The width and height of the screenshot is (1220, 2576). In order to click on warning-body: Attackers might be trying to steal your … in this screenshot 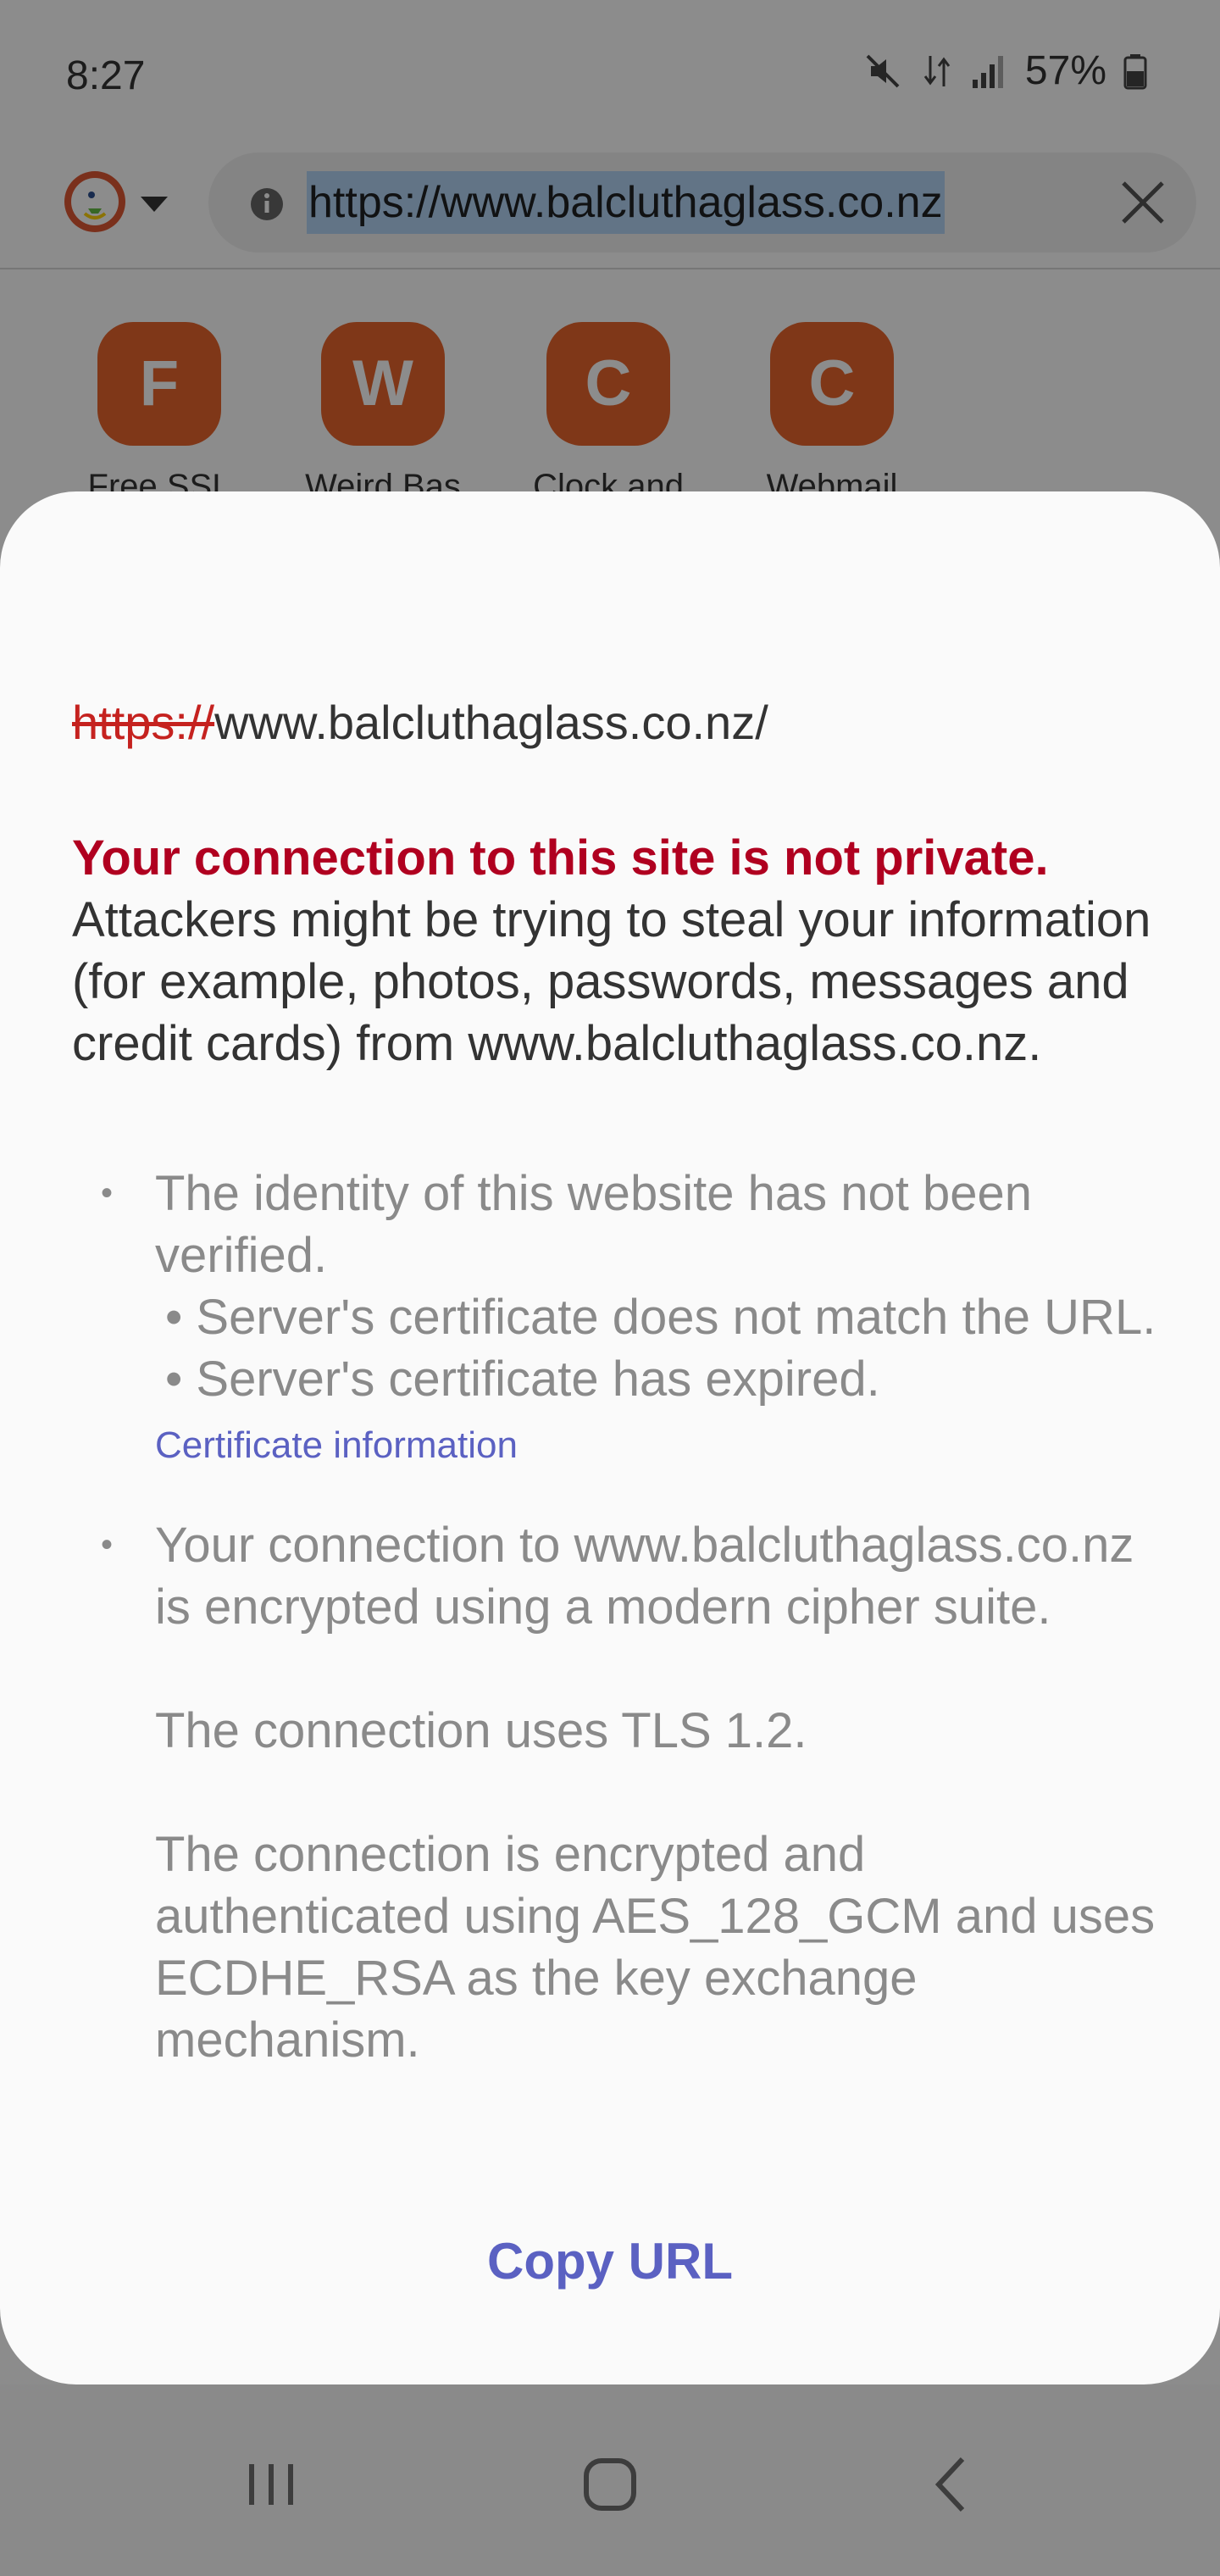, I will do `click(611, 981)`.